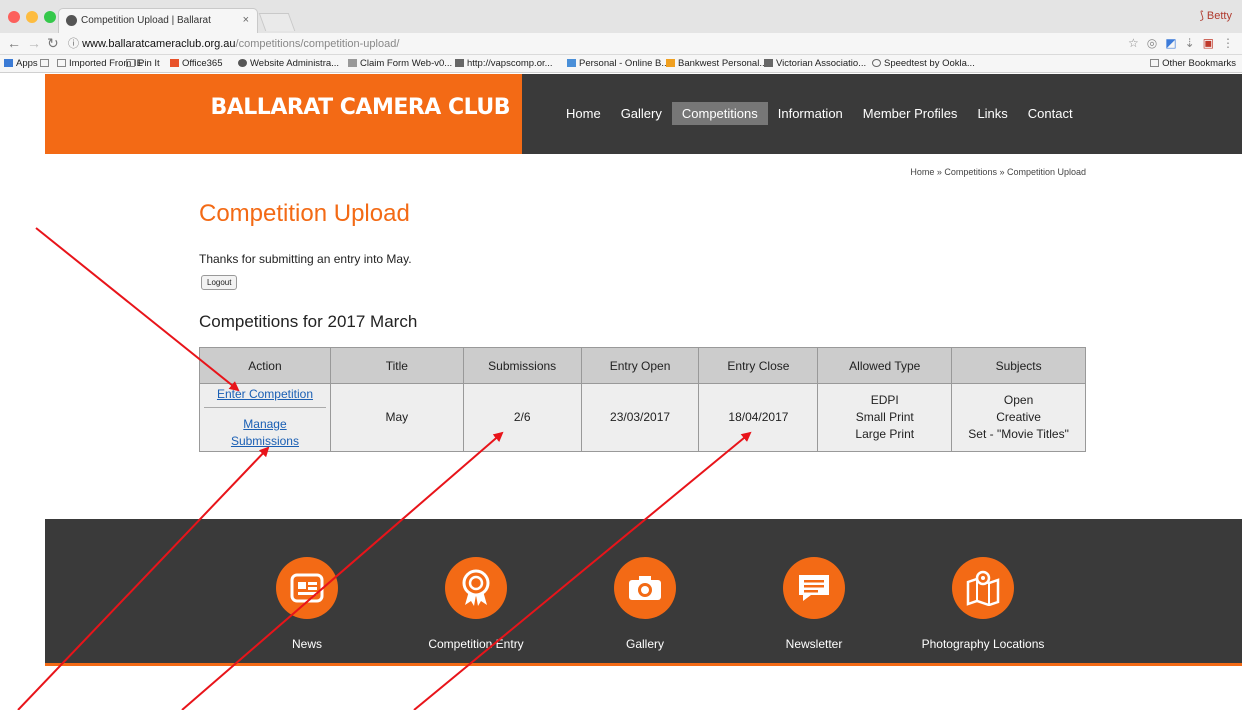 The image size is (1242, 710). I want to click on nav-gallery: Gallery, so click(641, 113).